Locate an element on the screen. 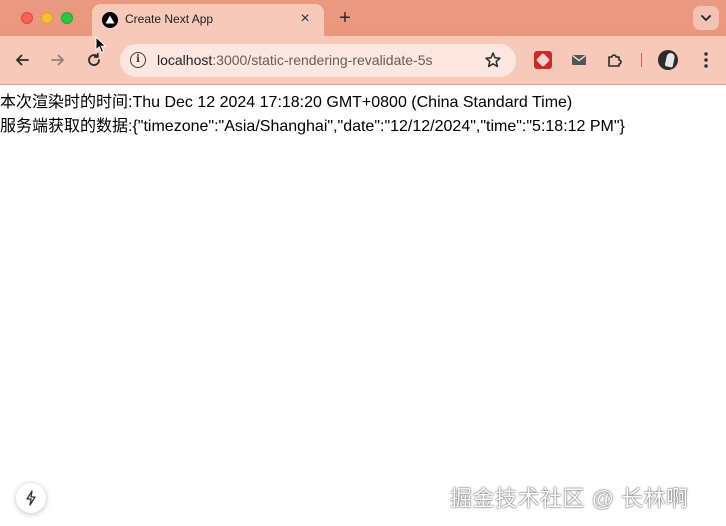 The width and height of the screenshot is (726, 526). watermark: 掘金技术社区 @ 长林啊 is located at coordinates (569, 498).